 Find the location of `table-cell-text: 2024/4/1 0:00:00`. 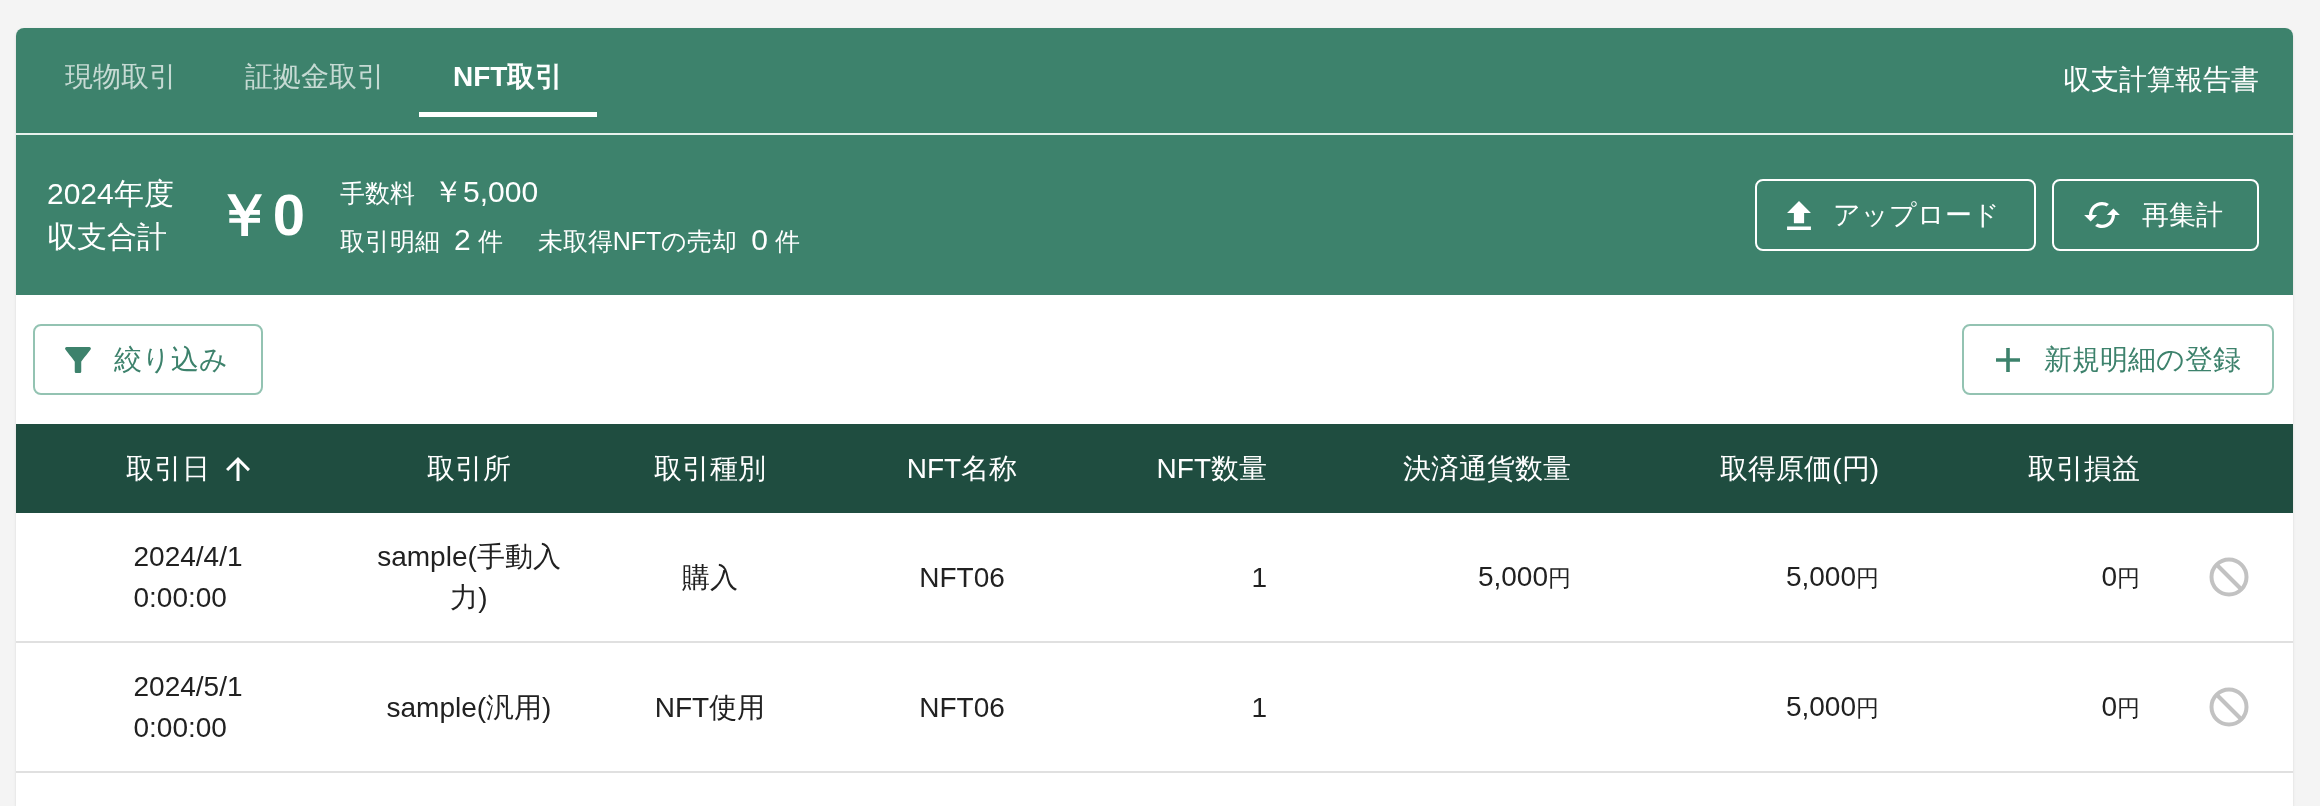

table-cell-text: 2024/4/1 0:00:00 is located at coordinates (188, 577).